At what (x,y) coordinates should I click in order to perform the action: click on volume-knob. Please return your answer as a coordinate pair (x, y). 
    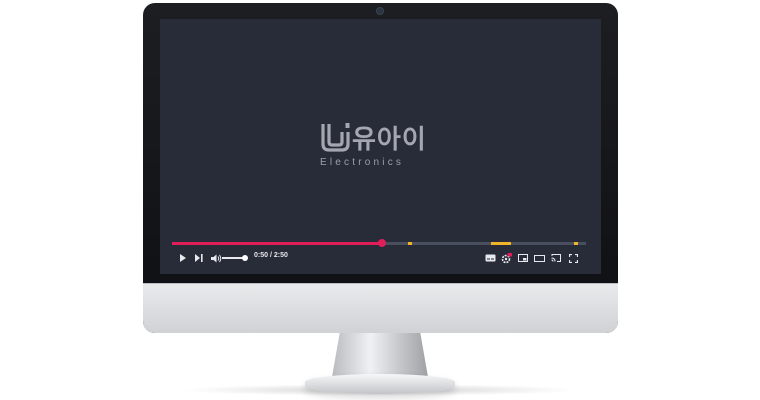
    Looking at the image, I should click on (245, 258).